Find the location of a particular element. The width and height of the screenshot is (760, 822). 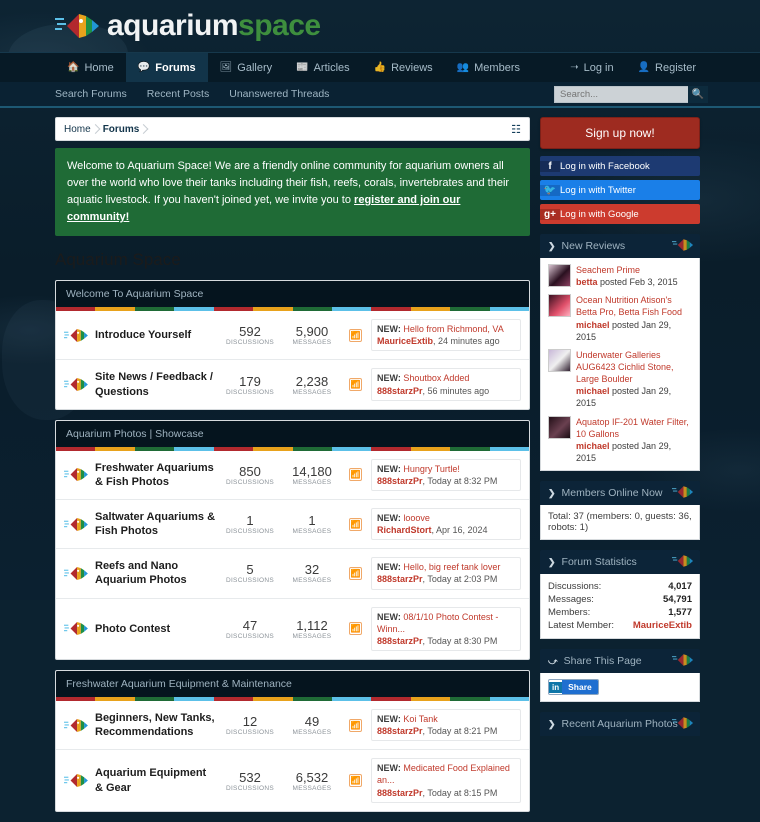

forum-title: Reefs and Nano Aquarium Photos is located at coordinates (155, 573).